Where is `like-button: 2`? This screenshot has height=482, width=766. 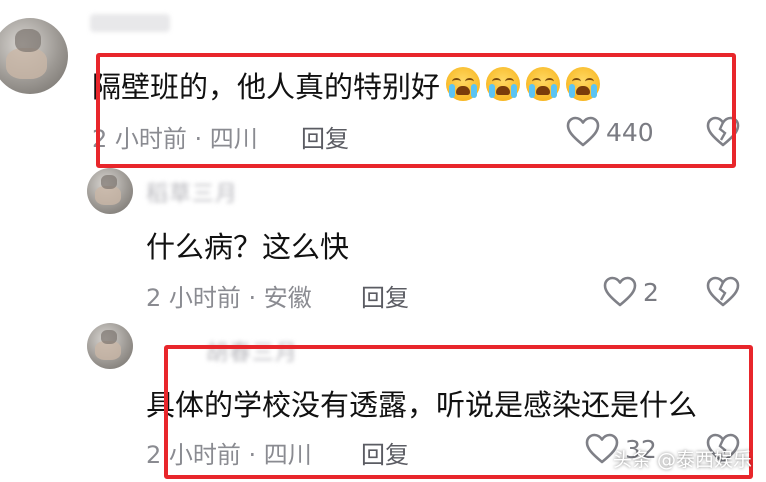 like-button: 2 is located at coordinates (631, 292).